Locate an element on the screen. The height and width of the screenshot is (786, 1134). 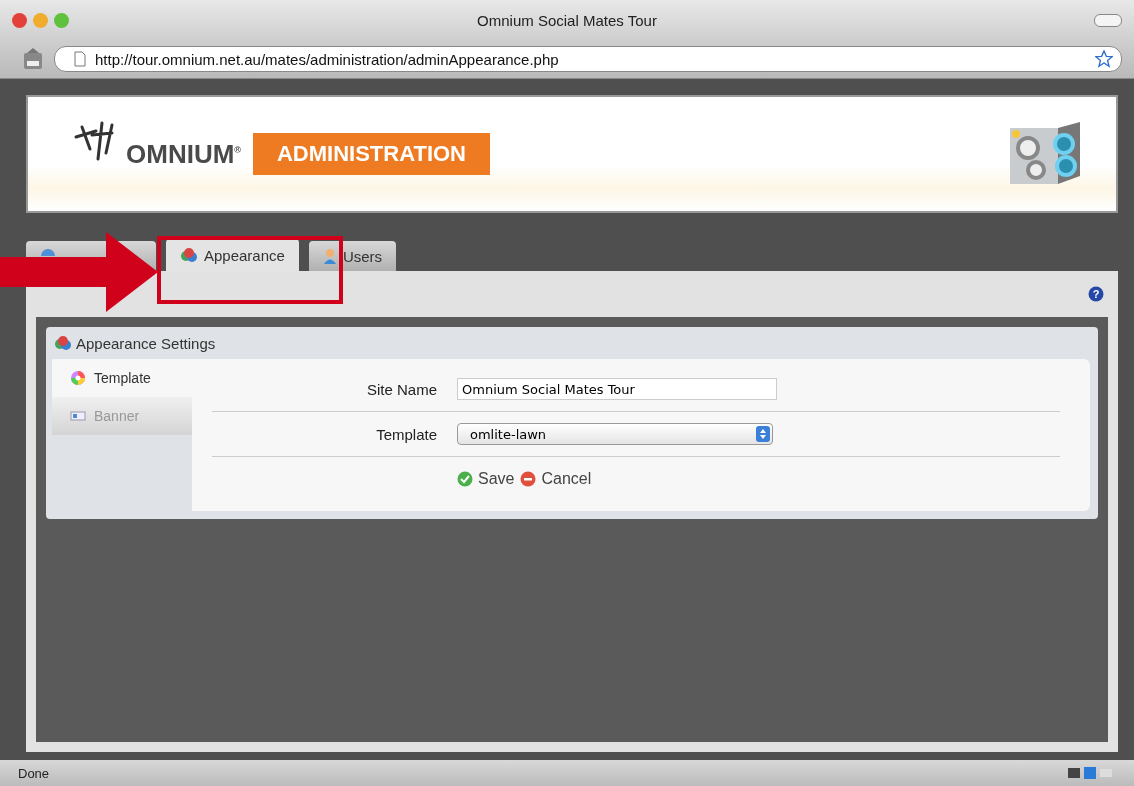
page-icon is located at coordinates (80, 59).